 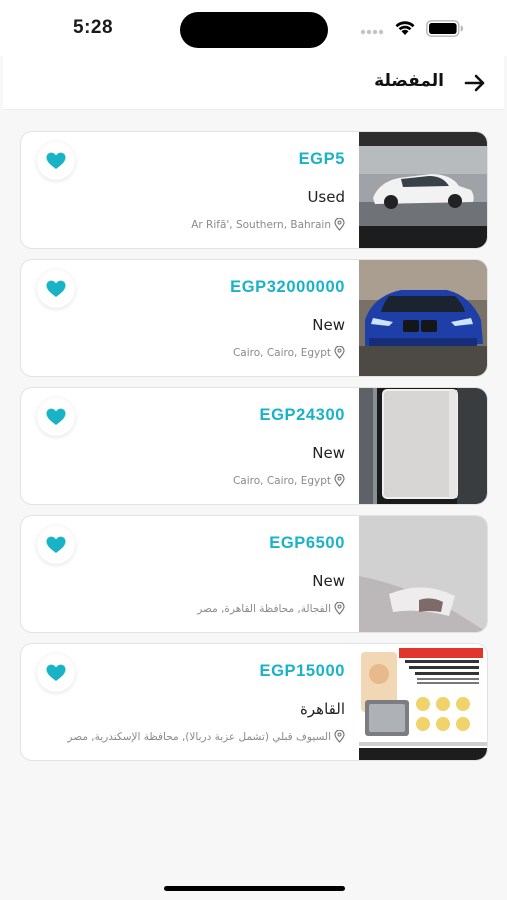 I want to click on item-location: الفجالة, محافظة القاهرة, مصر, so click(x=271, y=608).